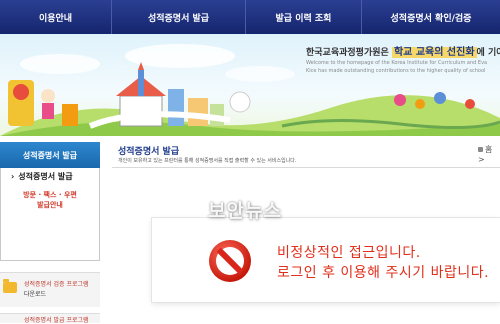  What do you see at coordinates (431, 17) in the screenshot?
I see `nav-item-verify-certificate: 성적증명서 확인/검증` at bounding box center [431, 17].